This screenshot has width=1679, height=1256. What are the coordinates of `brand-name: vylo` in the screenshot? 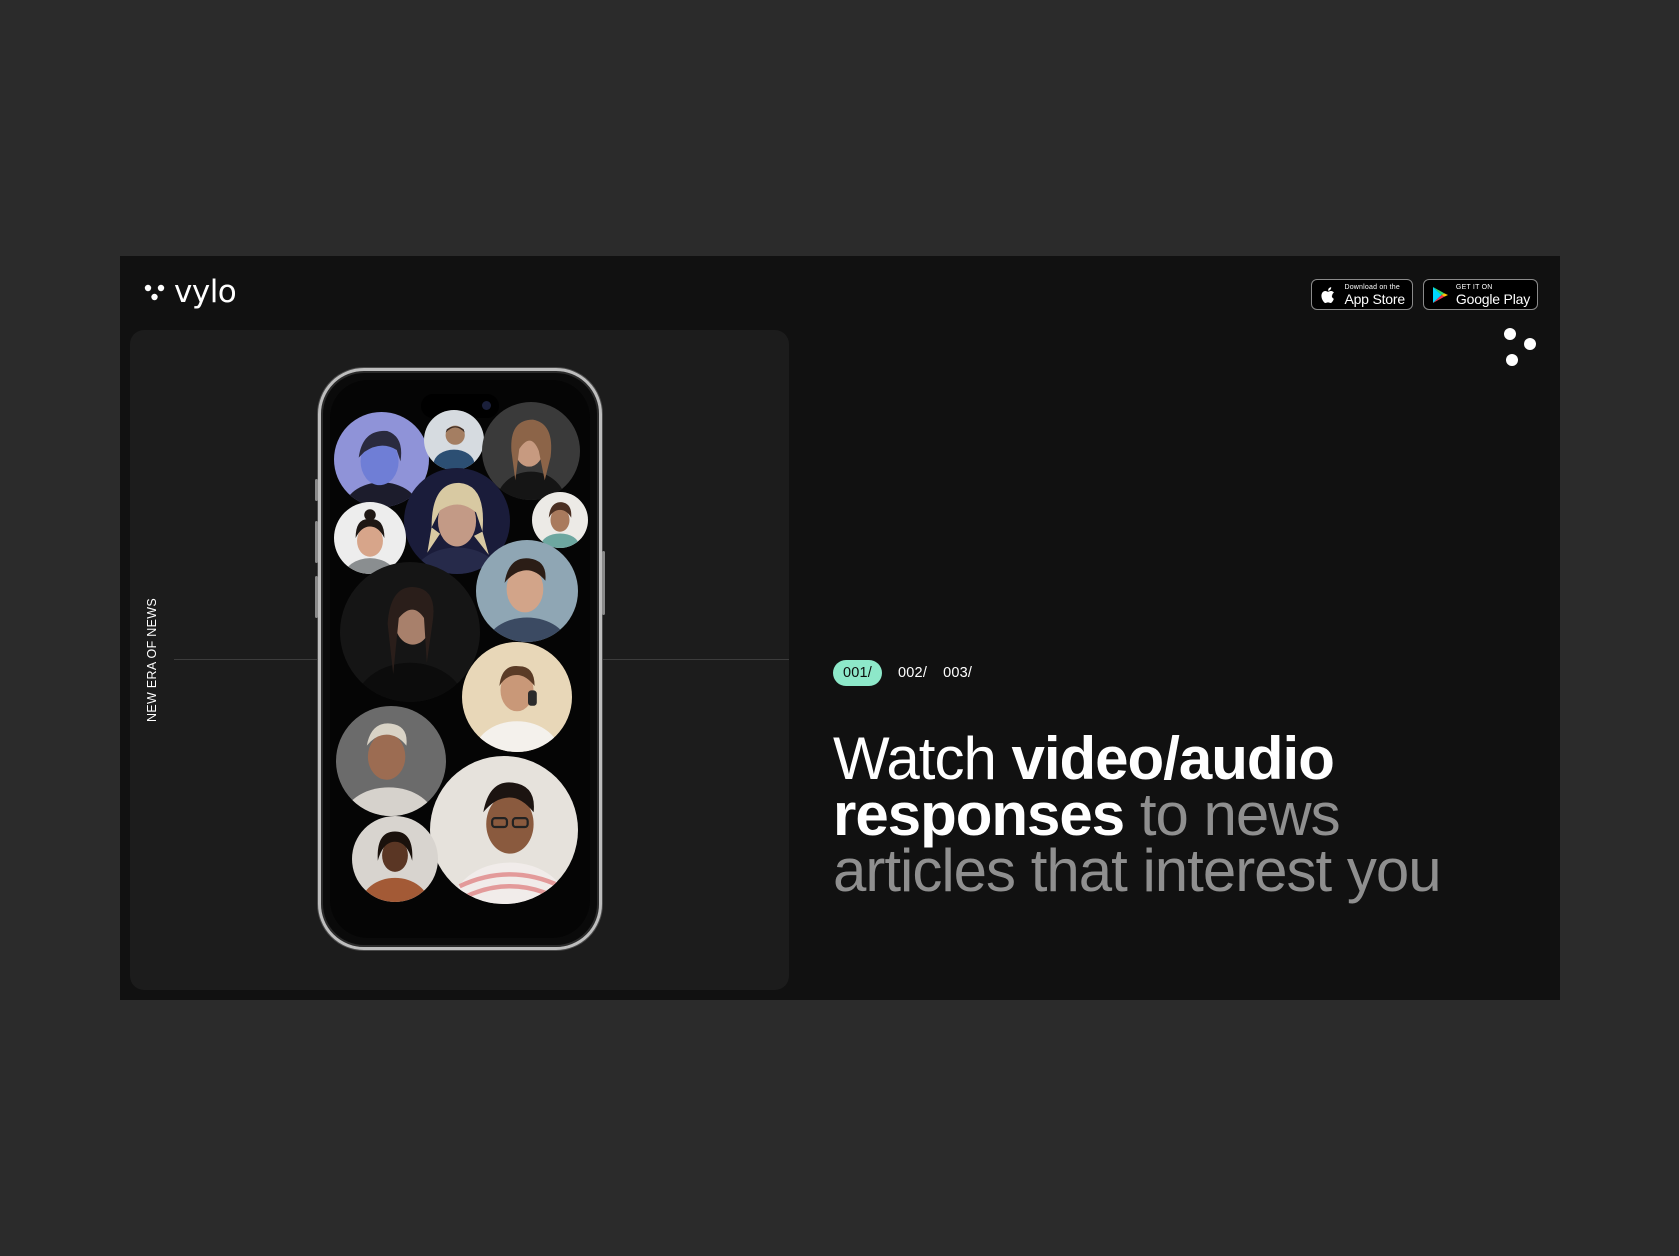 It's located at (205, 292).